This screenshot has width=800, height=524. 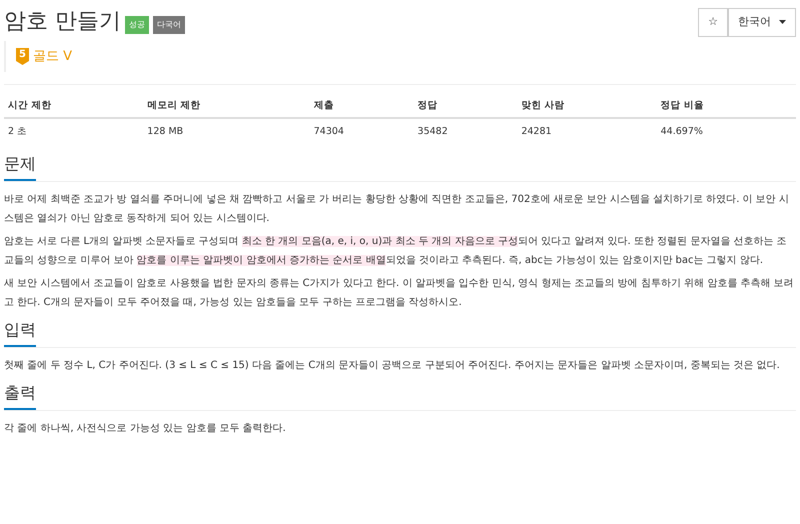 I want to click on column-header: 맞힌 사람, so click(x=587, y=106).